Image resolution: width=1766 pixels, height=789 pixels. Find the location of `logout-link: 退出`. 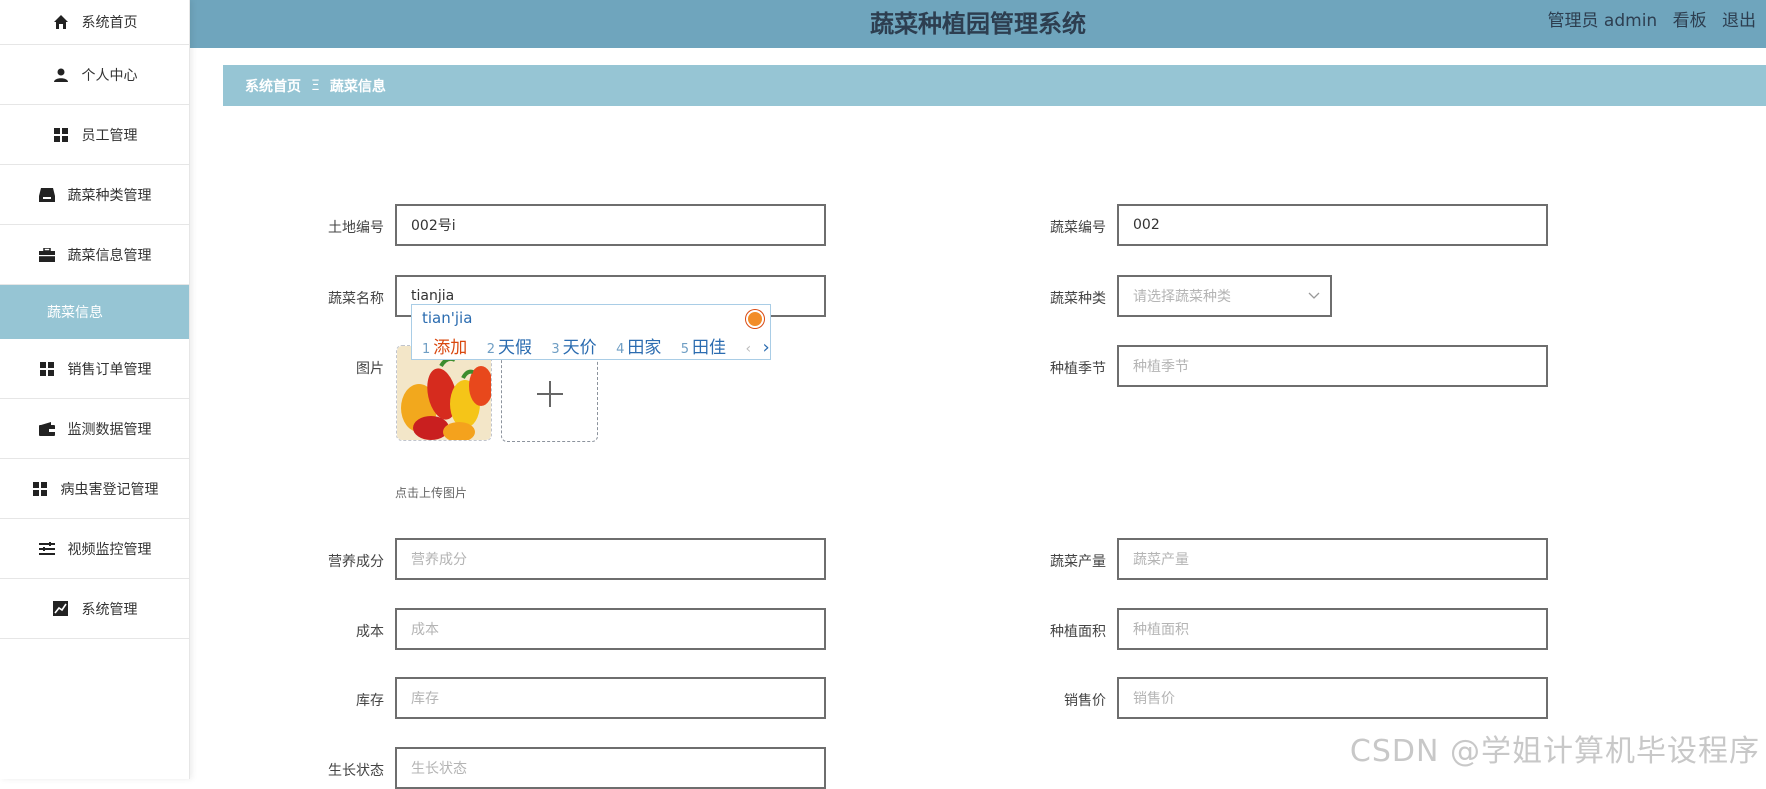

logout-link: 退出 is located at coordinates (1739, 21).